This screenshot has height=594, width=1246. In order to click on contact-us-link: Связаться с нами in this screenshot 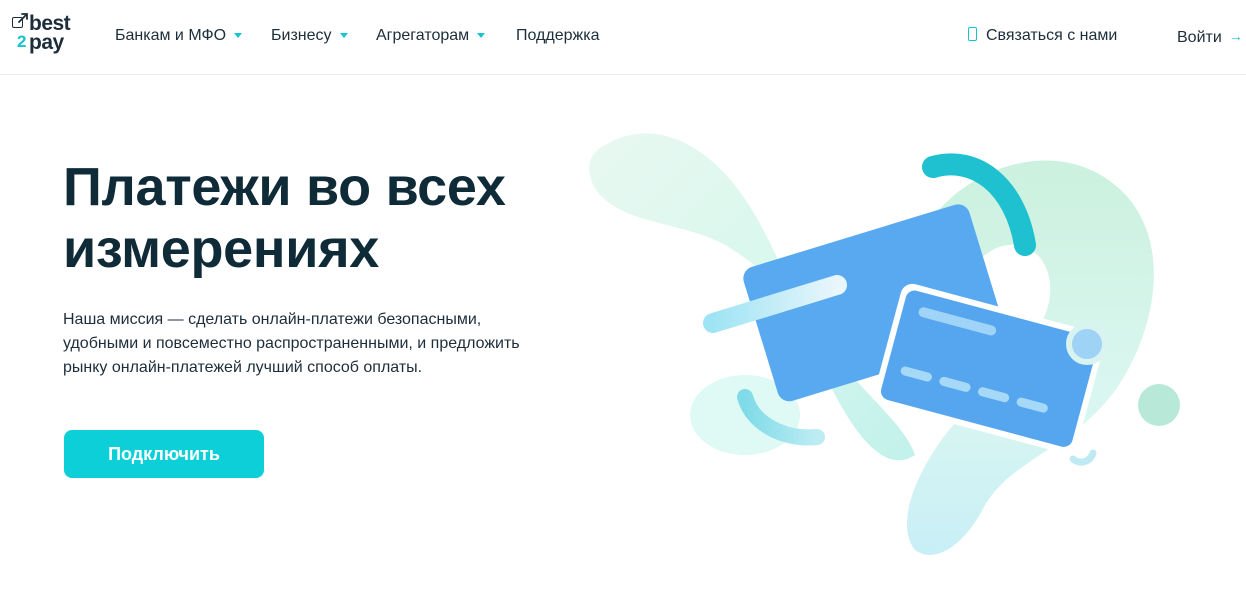, I will do `click(1042, 36)`.